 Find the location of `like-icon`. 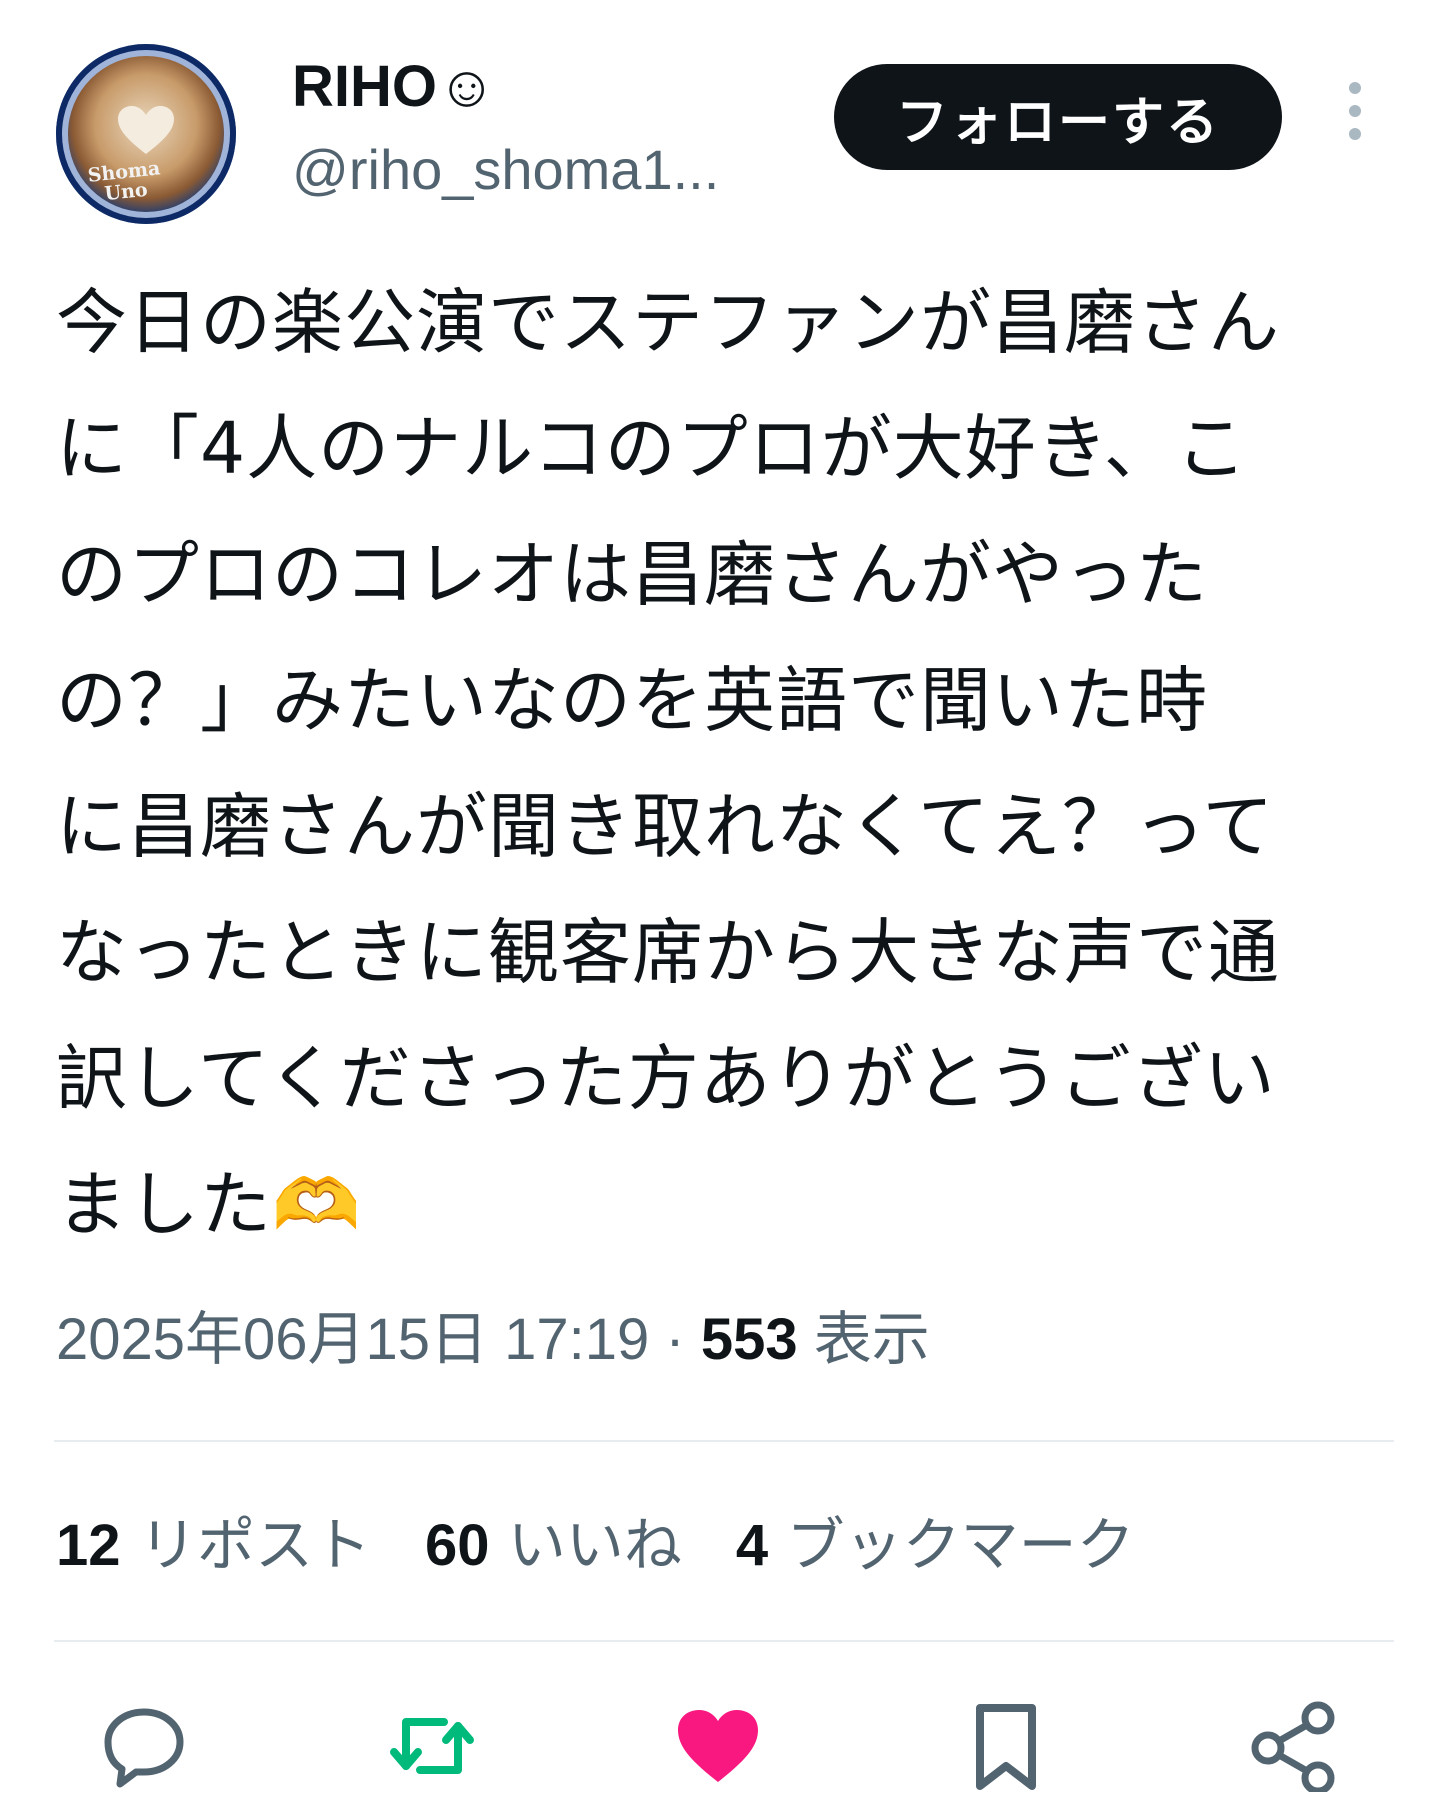

like-icon is located at coordinates (718, 1746).